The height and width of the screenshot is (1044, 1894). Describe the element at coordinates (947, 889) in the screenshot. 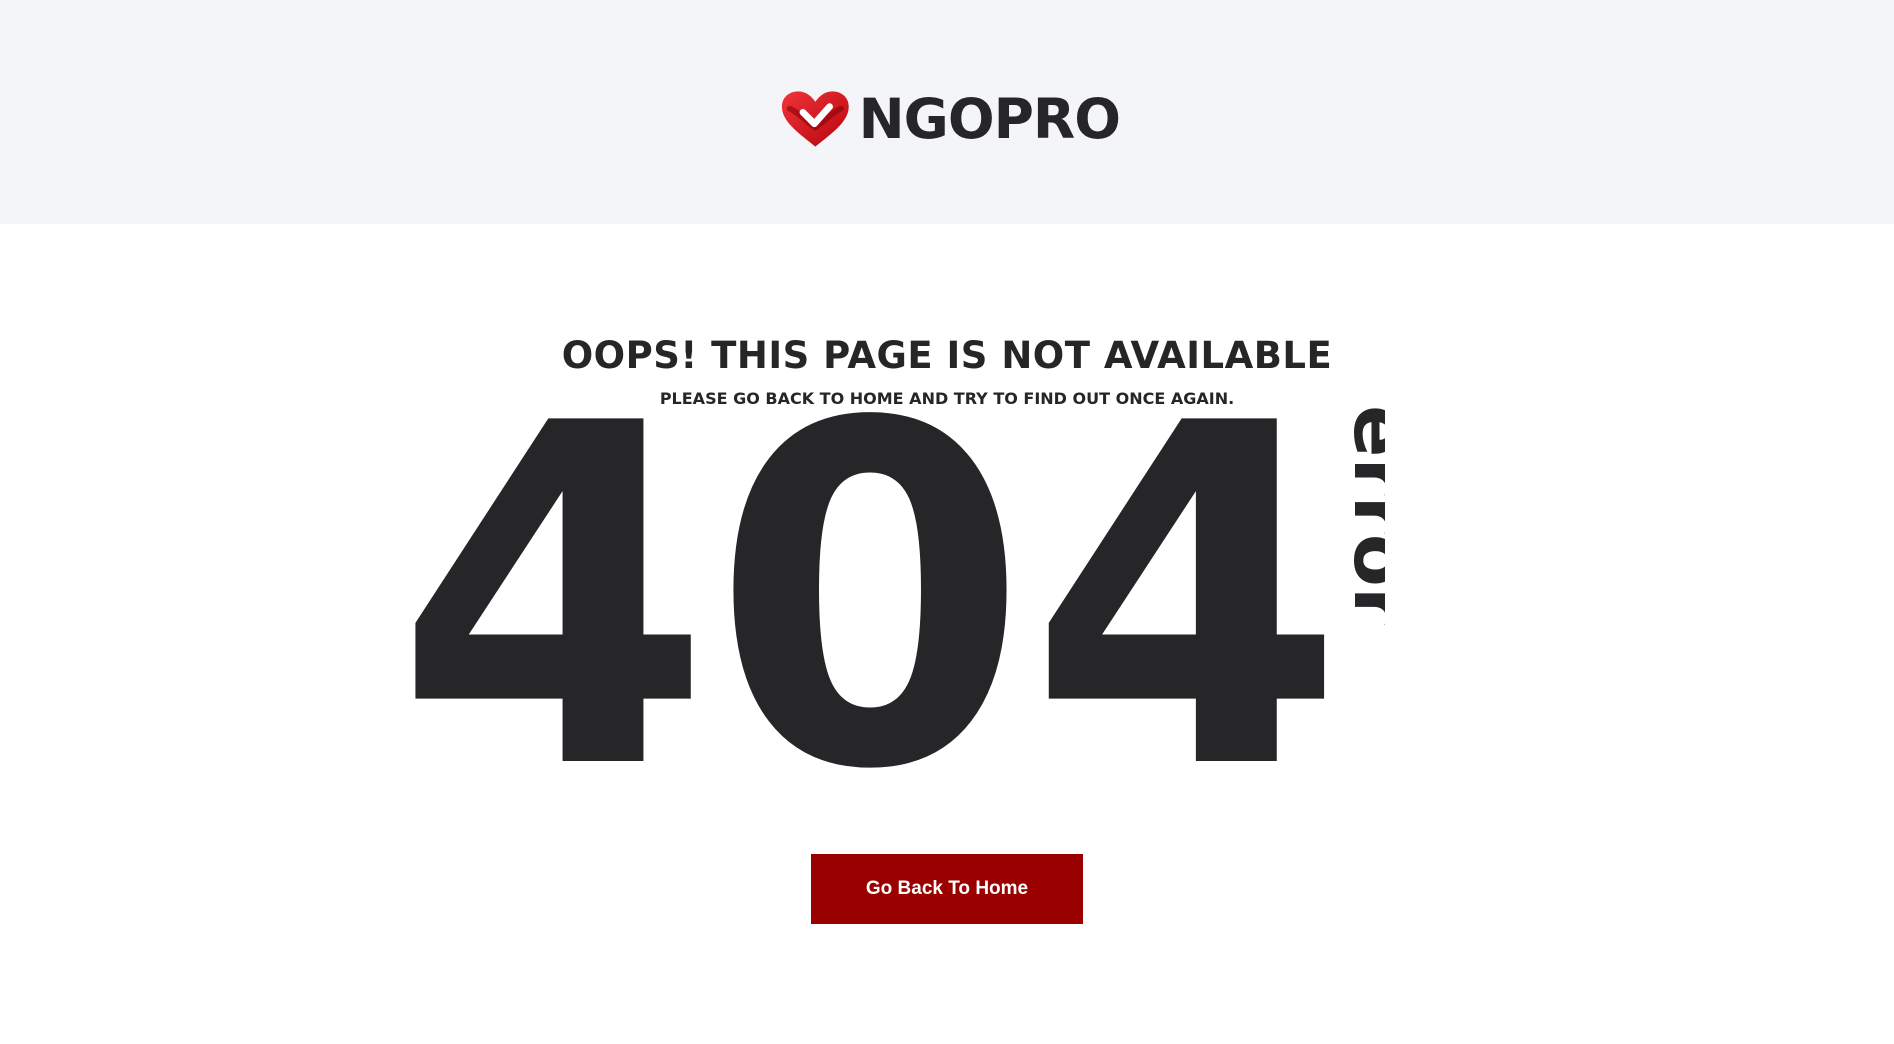

I see `go-back-home-button: Go Back To Home` at that location.